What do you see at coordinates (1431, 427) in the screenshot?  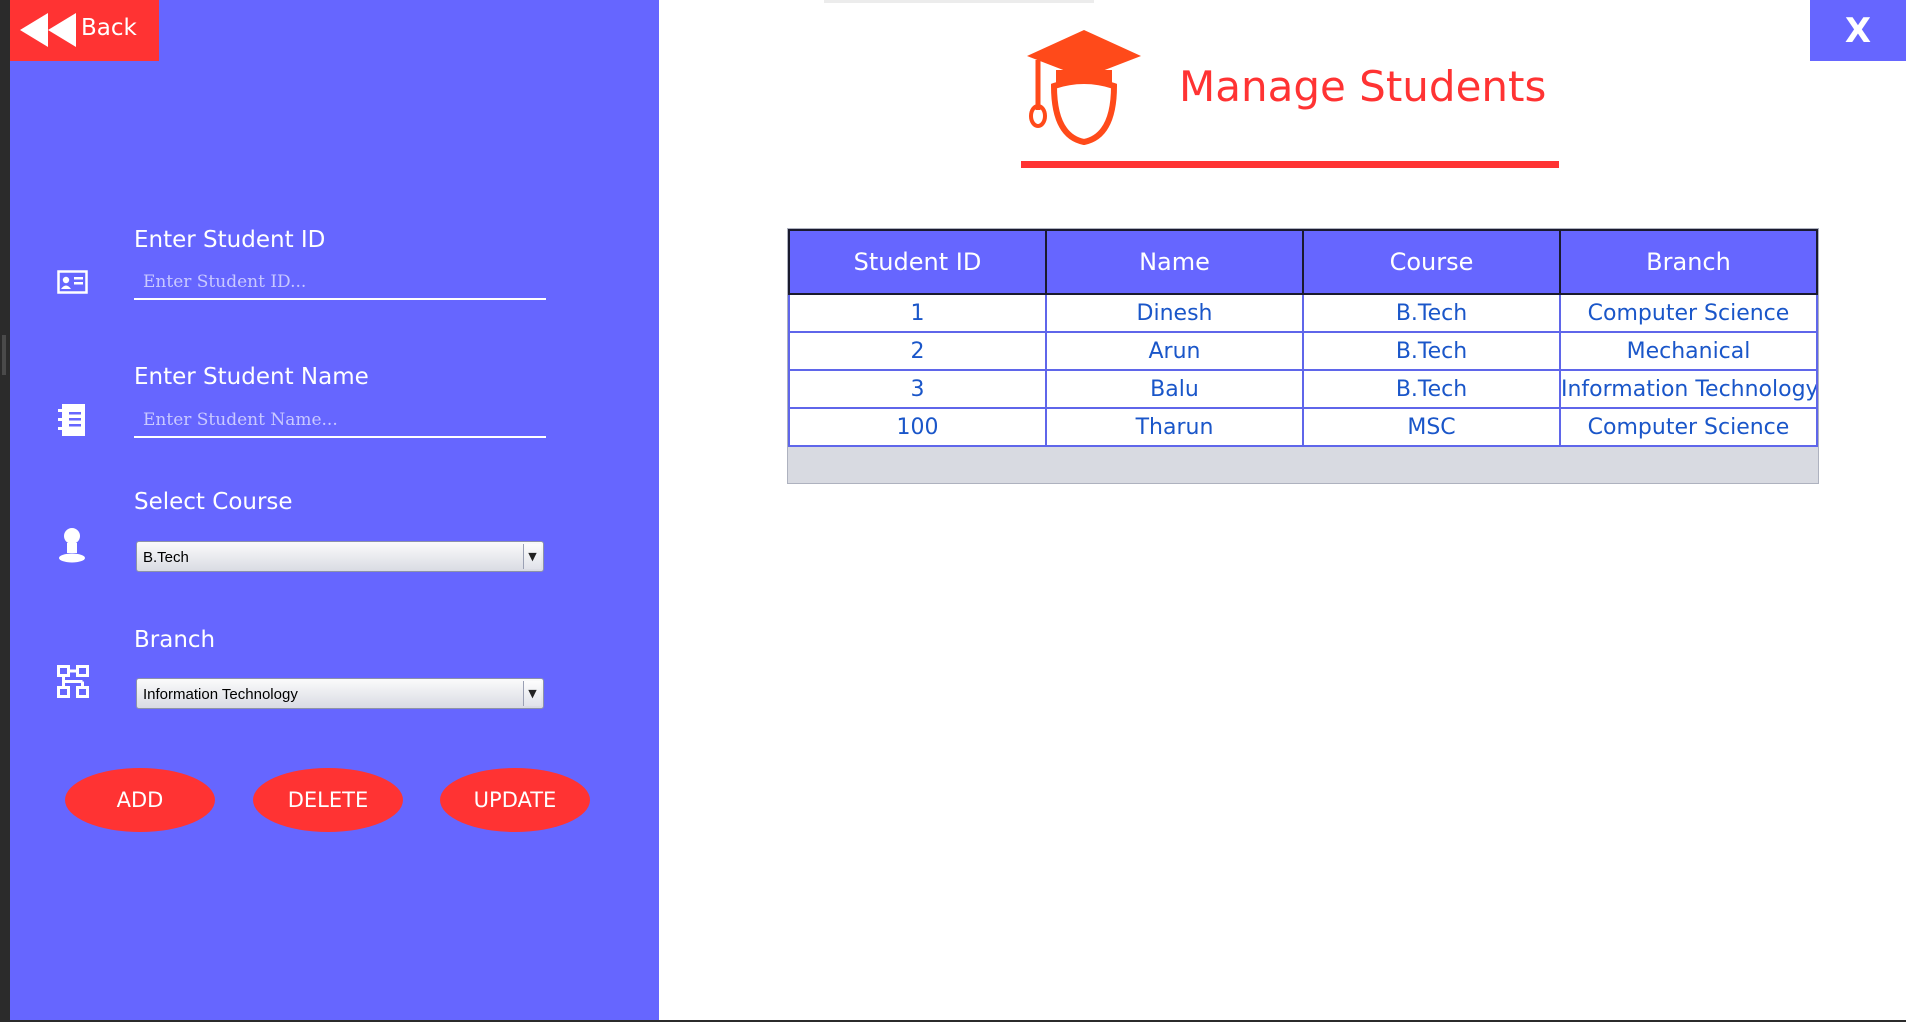 I see `cell-course: MSC` at bounding box center [1431, 427].